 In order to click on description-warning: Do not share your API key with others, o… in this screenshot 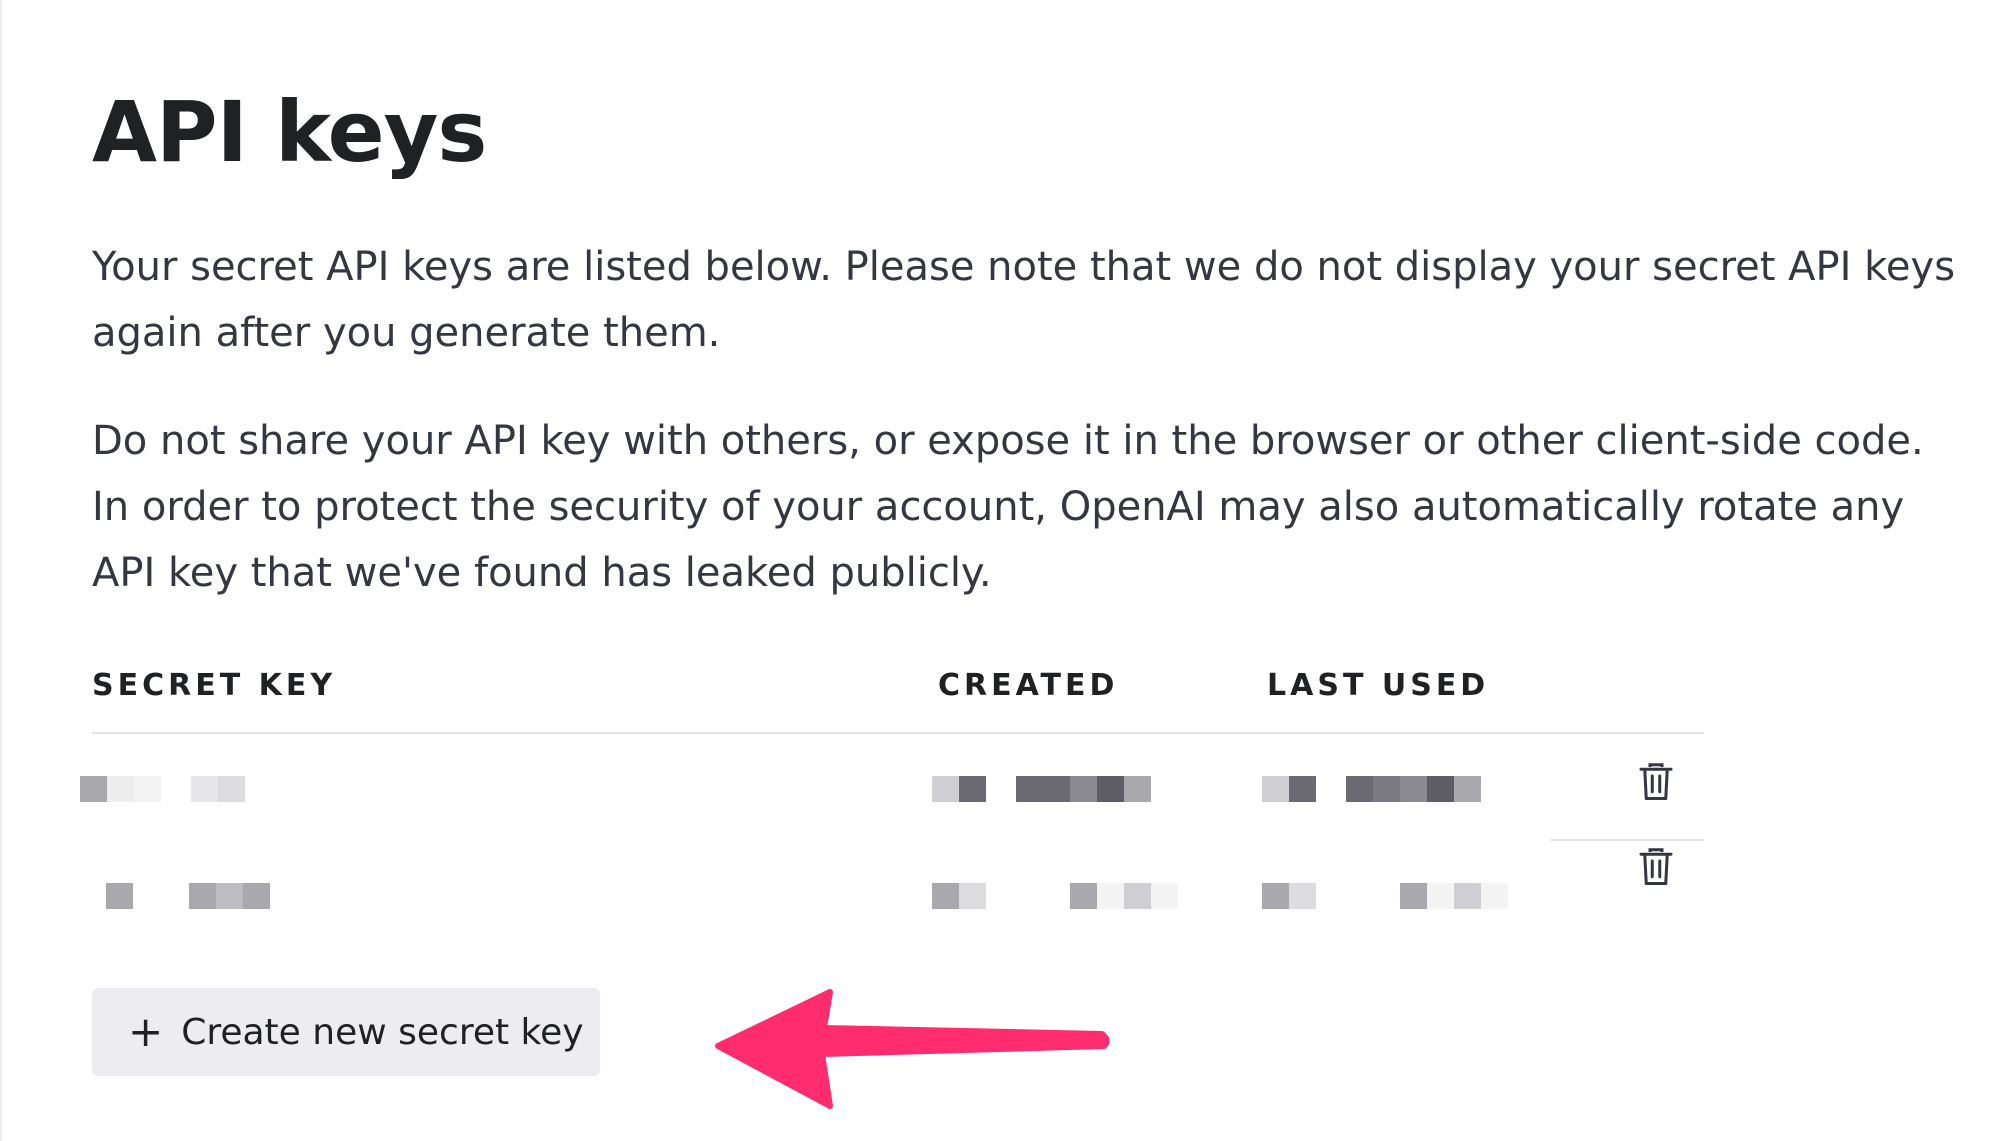, I will do `click(1008, 507)`.